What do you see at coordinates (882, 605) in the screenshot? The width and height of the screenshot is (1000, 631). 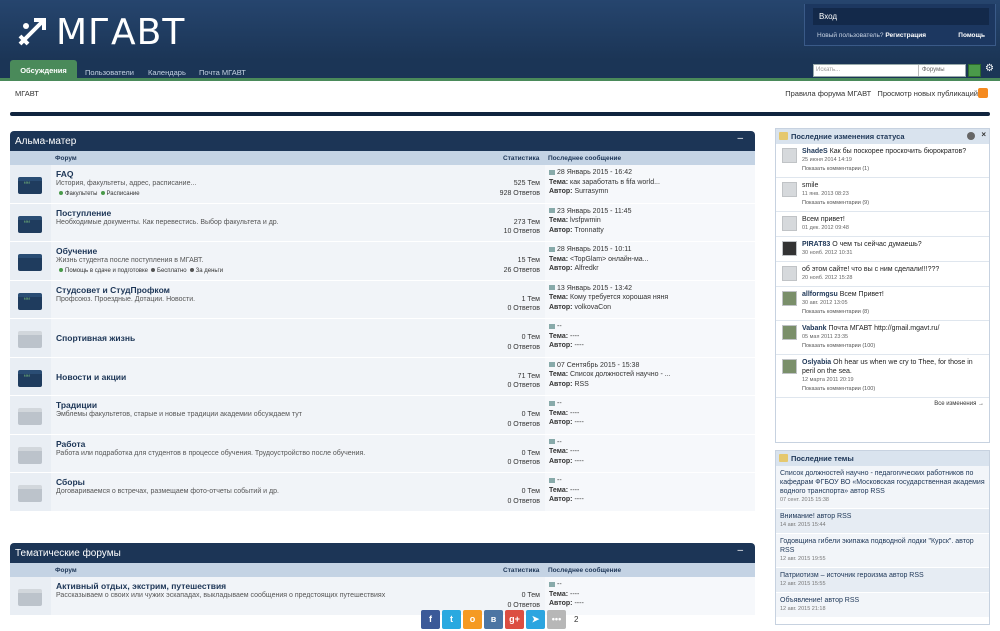 I see `recent-topic-item: Объявление! автор RSS 12 авг. 2015 21:18` at bounding box center [882, 605].